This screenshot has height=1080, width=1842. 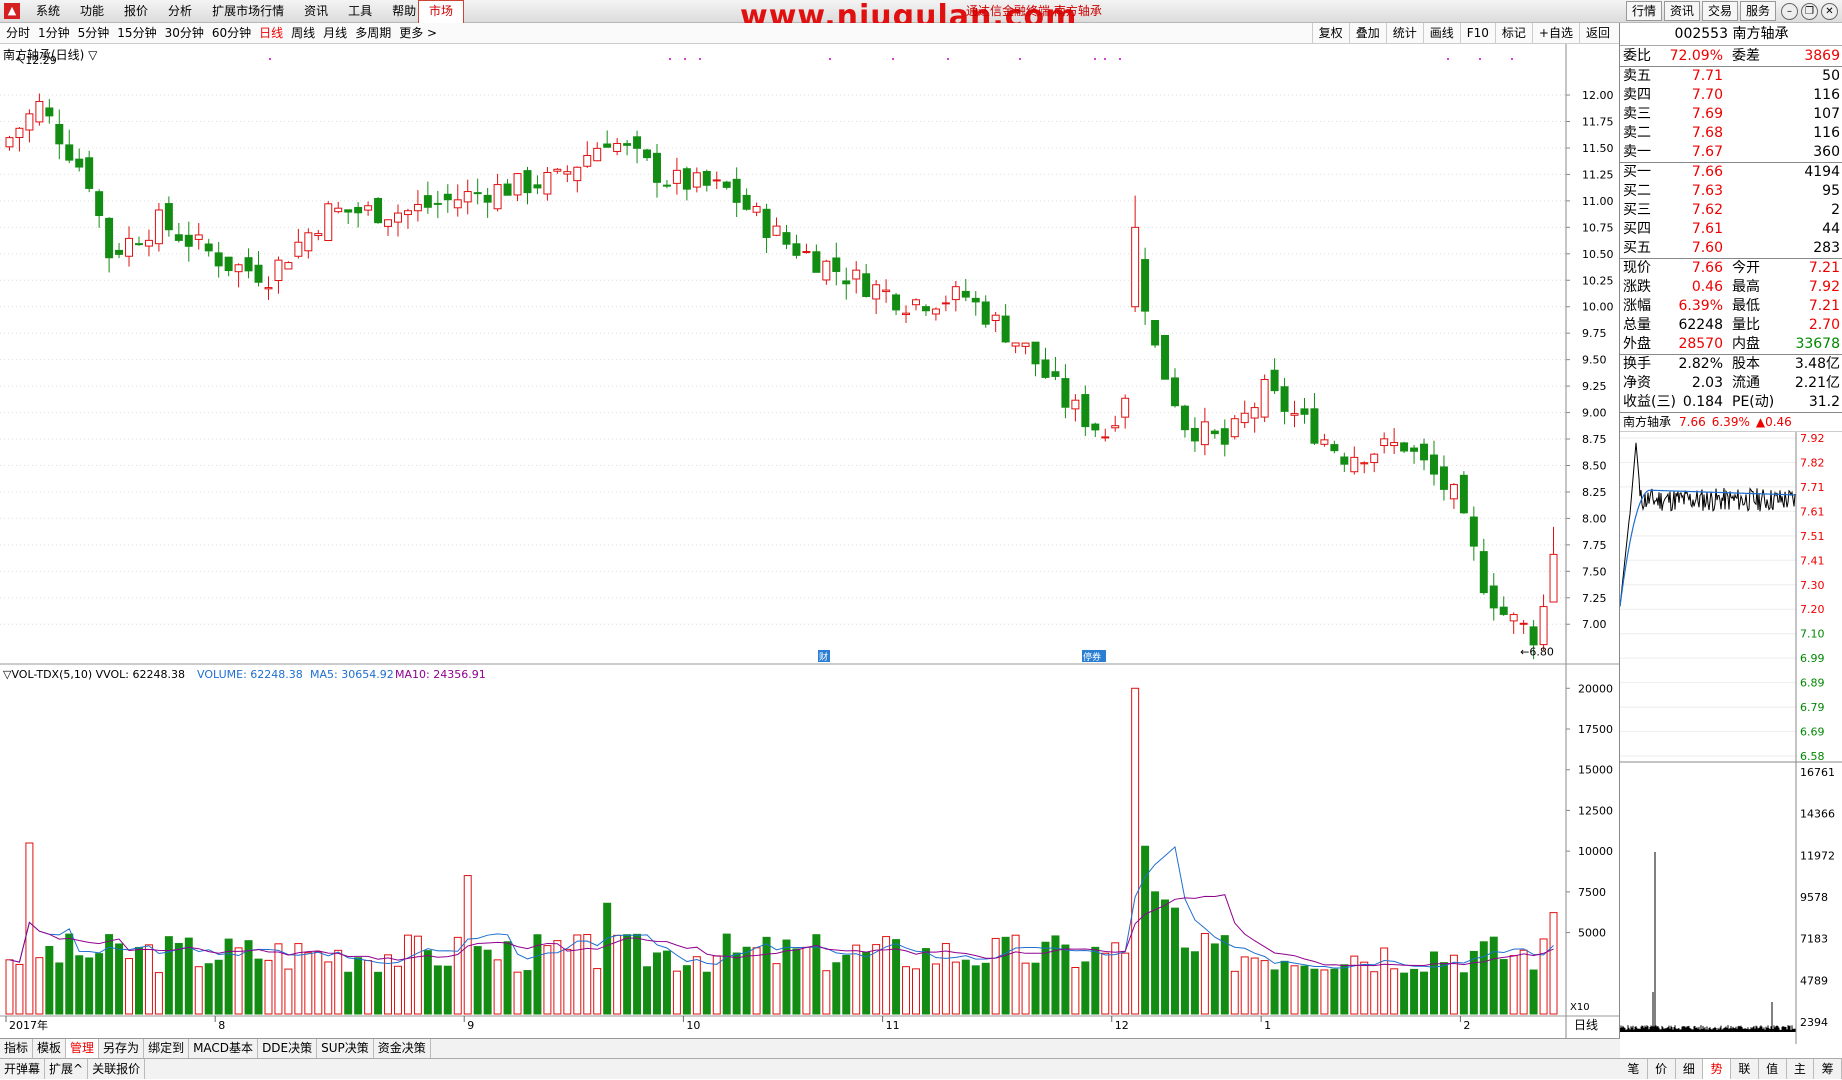 What do you see at coordinates (345, 1048) in the screenshot?
I see `indicator-tab-7: SUP决策` at bounding box center [345, 1048].